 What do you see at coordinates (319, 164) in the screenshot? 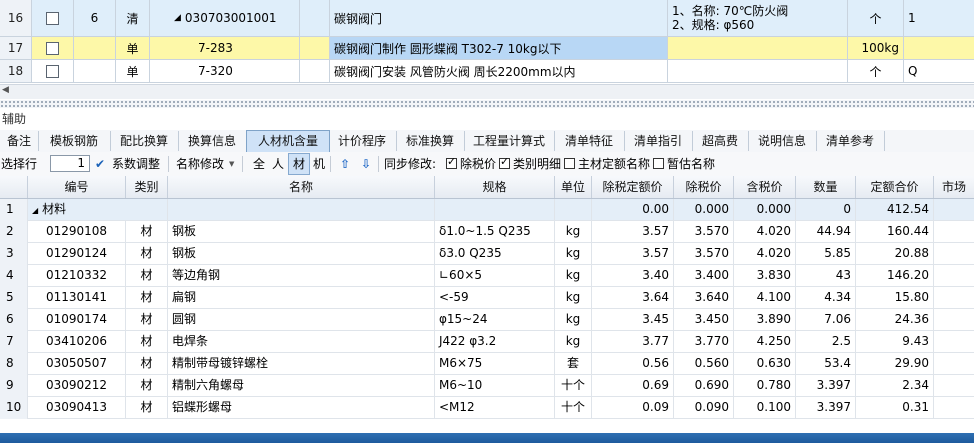
I see `filter-machine-button: 机` at bounding box center [319, 164].